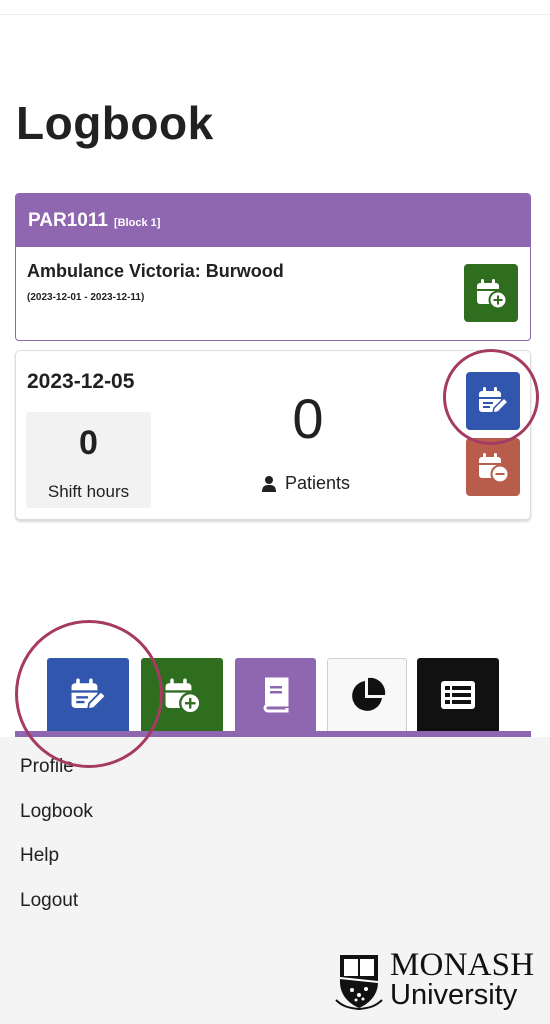  I want to click on footer-link-profile: Profile, so click(47, 767).